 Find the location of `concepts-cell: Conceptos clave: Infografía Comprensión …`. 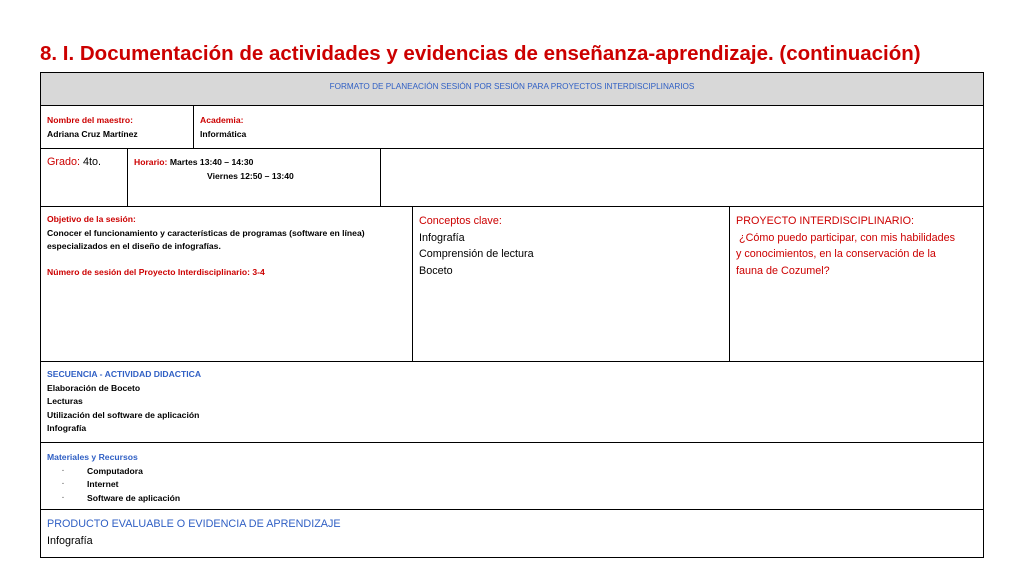

concepts-cell: Conceptos clave: Infografía Comprensión … is located at coordinates (571, 284).